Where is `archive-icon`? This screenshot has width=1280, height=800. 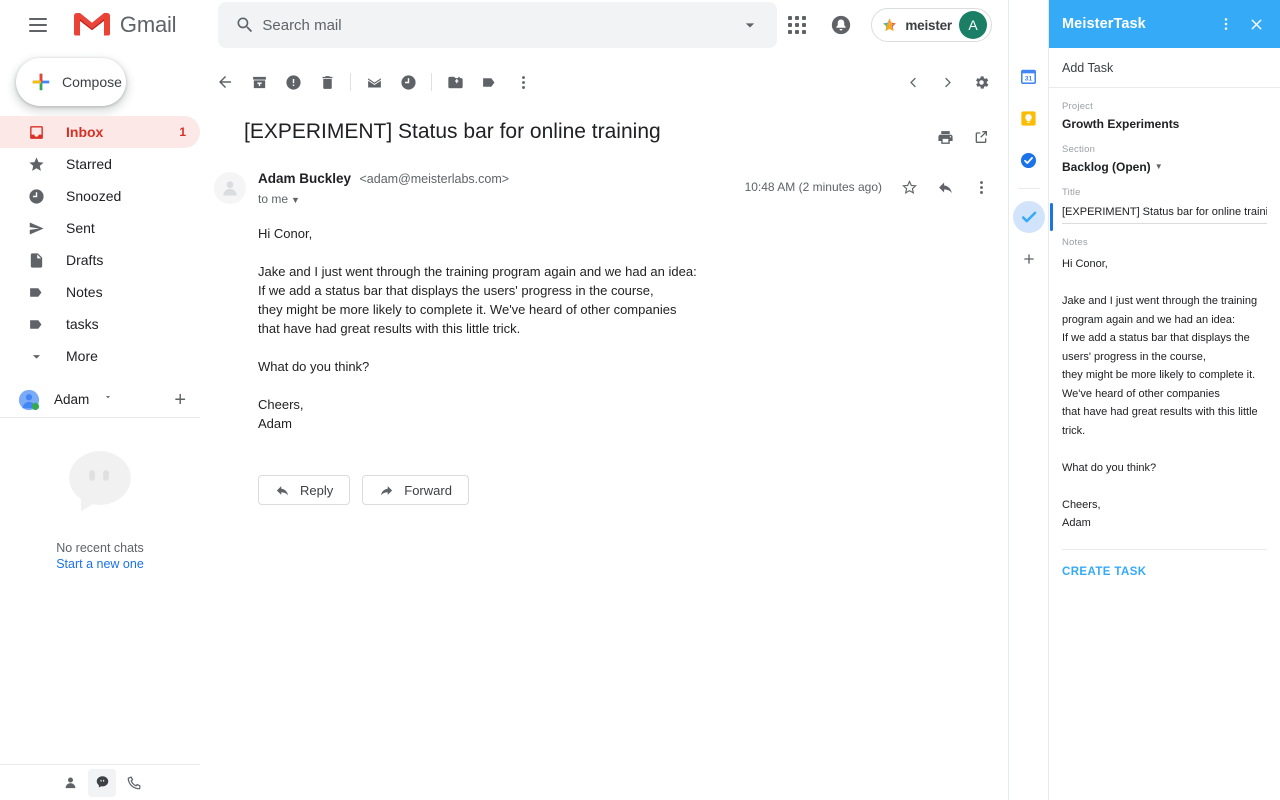
archive-icon is located at coordinates (259, 82).